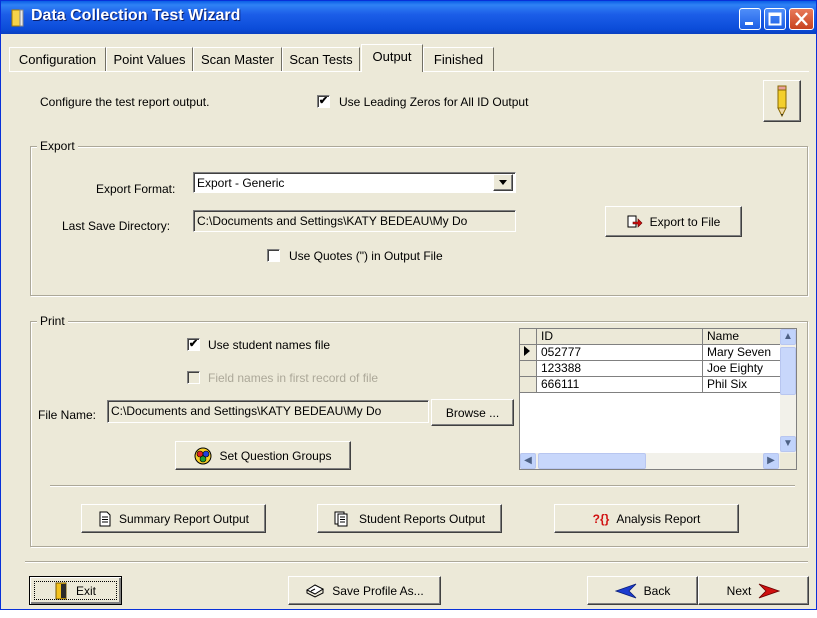  What do you see at coordinates (354, 182) in the screenshot?
I see `export-format-select: Export - Generic` at bounding box center [354, 182].